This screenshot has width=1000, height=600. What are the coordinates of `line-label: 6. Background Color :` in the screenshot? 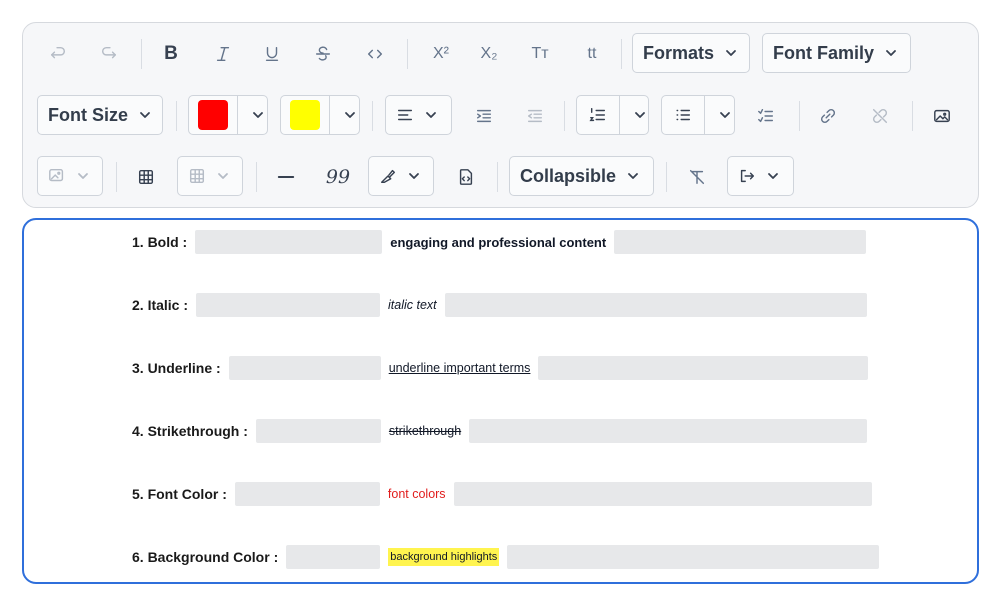 It's located at (205, 557).